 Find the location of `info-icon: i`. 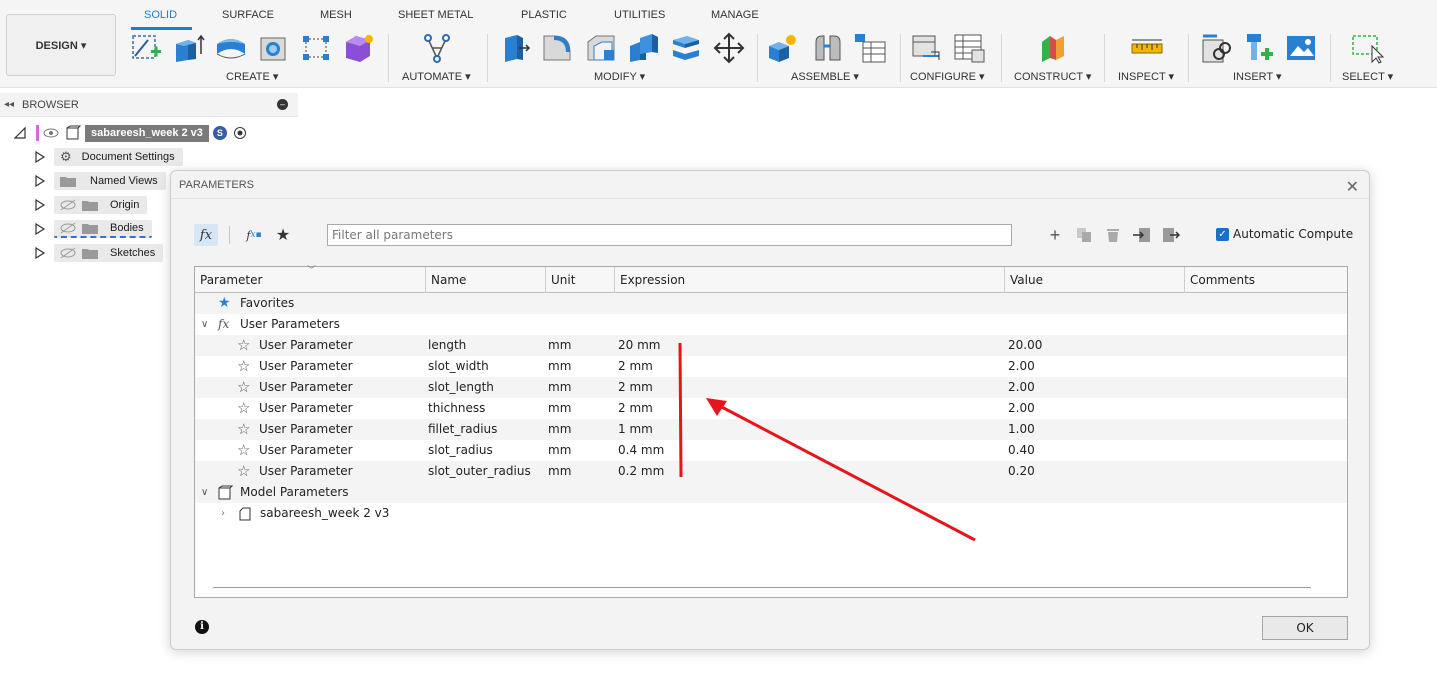

info-icon: i is located at coordinates (202, 627).